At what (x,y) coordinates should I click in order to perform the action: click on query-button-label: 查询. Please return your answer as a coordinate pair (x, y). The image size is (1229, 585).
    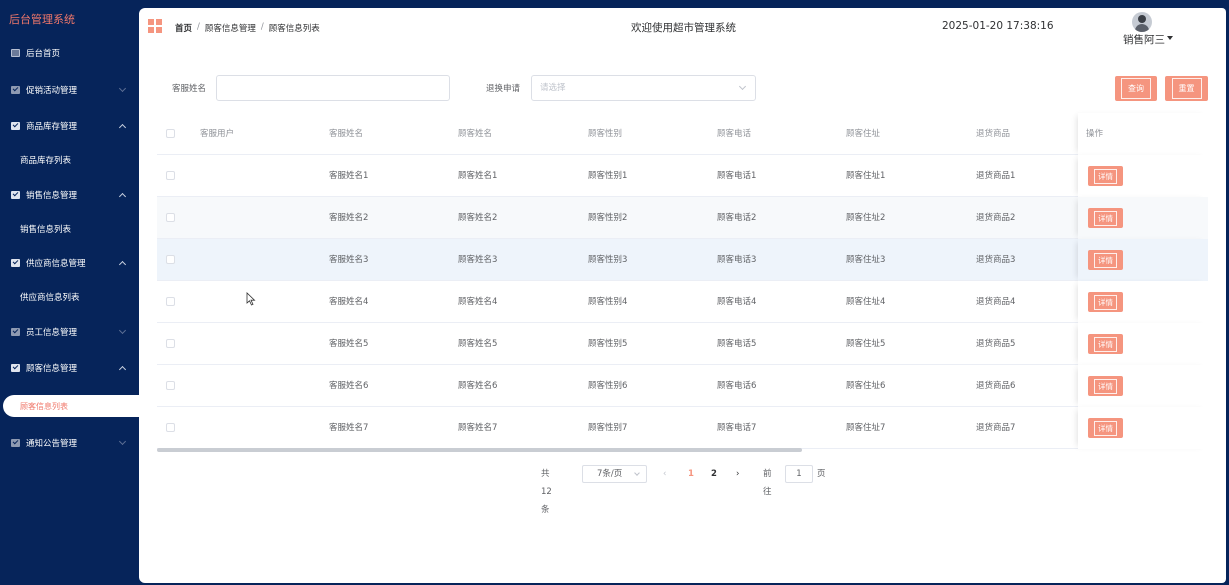
    Looking at the image, I should click on (1136, 88).